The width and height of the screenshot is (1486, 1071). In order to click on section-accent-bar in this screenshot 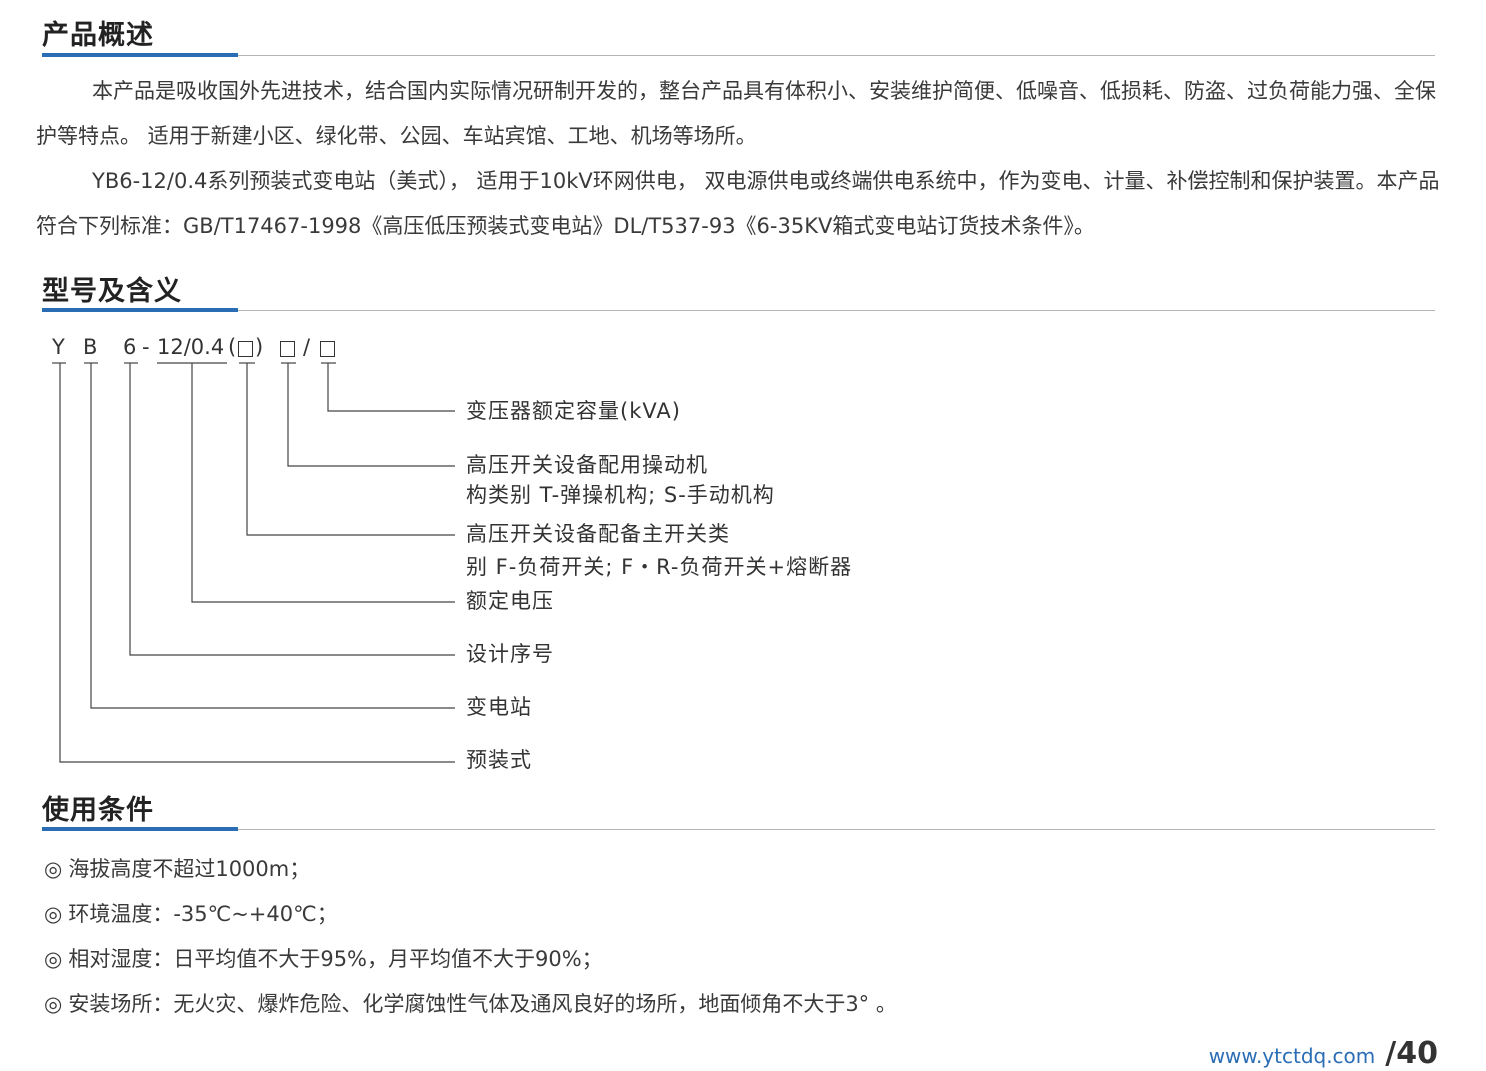, I will do `click(140, 829)`.